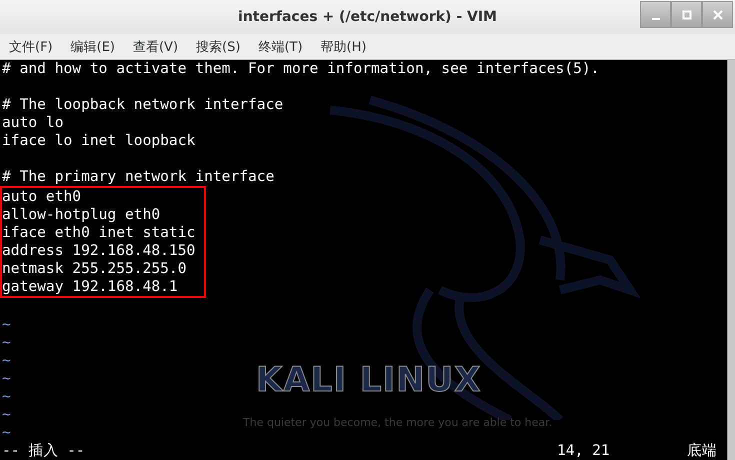  What do you see at coordinates (143, 104) in the screenshot?
I see `code-line: # The loopback network interface` at bounding box center [143, 104].